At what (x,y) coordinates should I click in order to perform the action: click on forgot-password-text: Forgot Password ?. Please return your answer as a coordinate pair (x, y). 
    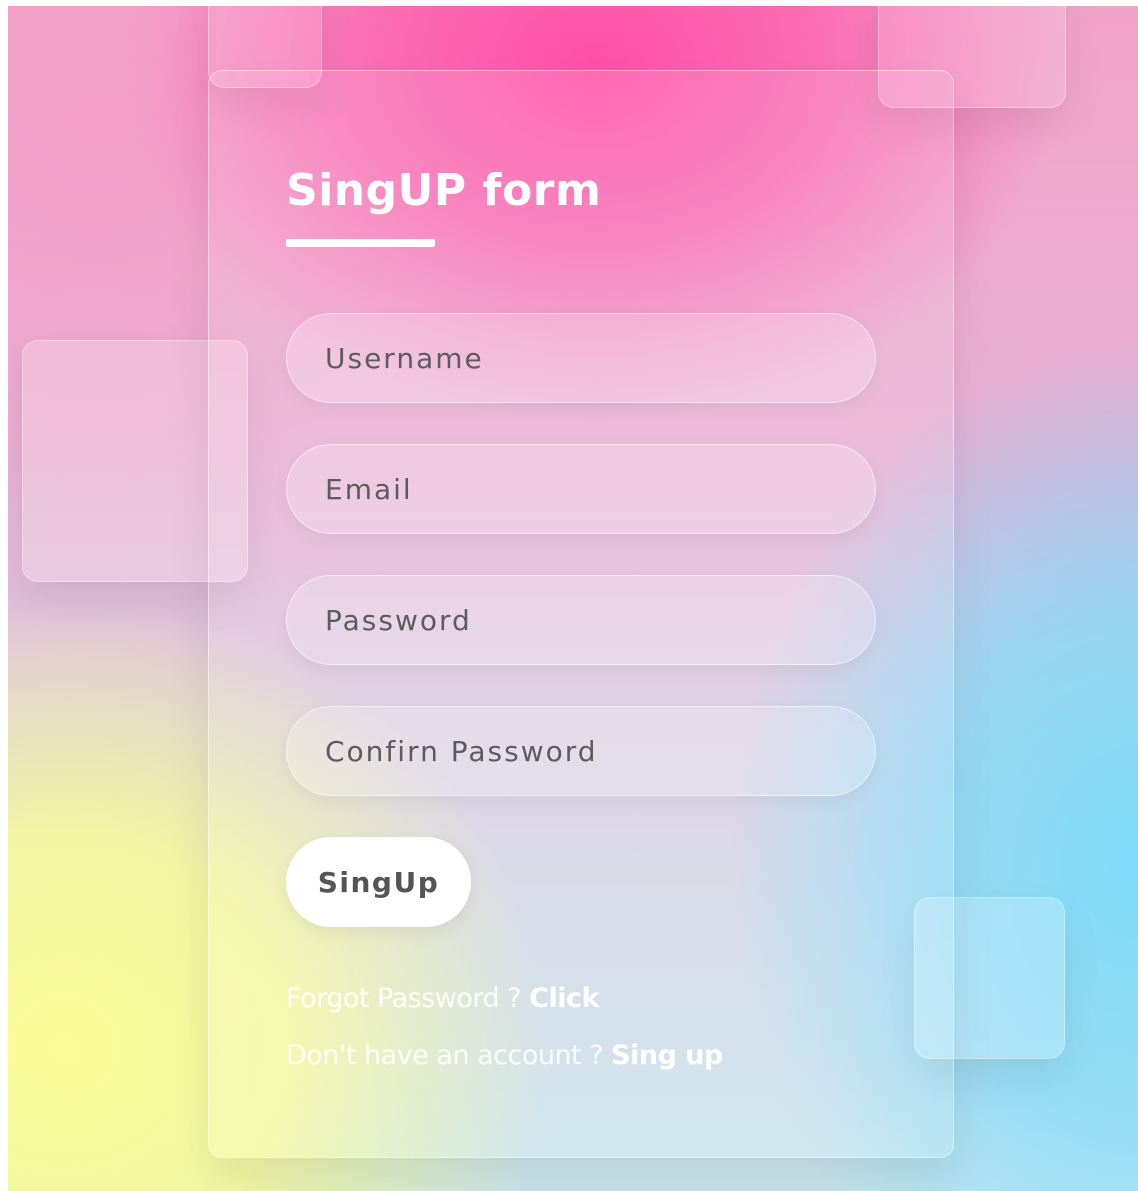
    Looking at the image, I should click on (408, 998).